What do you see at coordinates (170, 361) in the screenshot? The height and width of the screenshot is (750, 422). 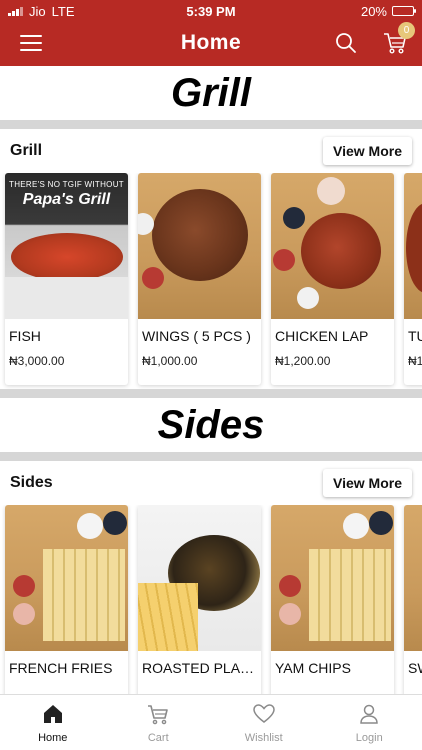 I see `product-price: ₦1,000.00` at bounding box center [170, 361].